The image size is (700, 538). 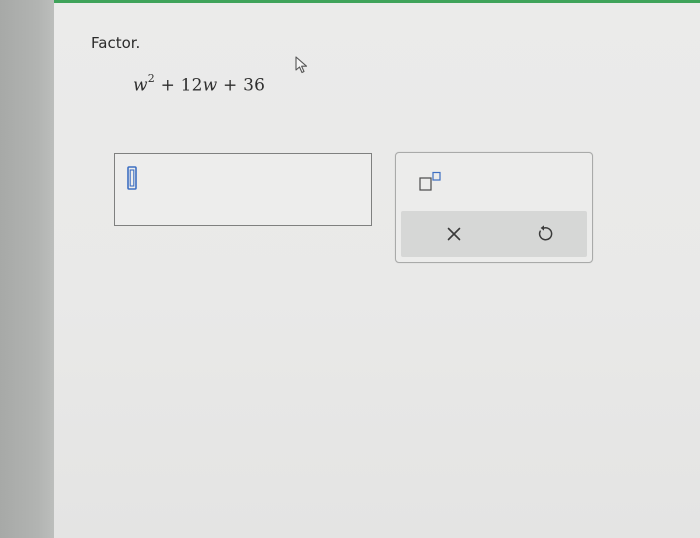 What do you see at coordinates (116, 43) in the screenshot?
I see `question-prompt: Factor.` at bounding box center [116, 43].